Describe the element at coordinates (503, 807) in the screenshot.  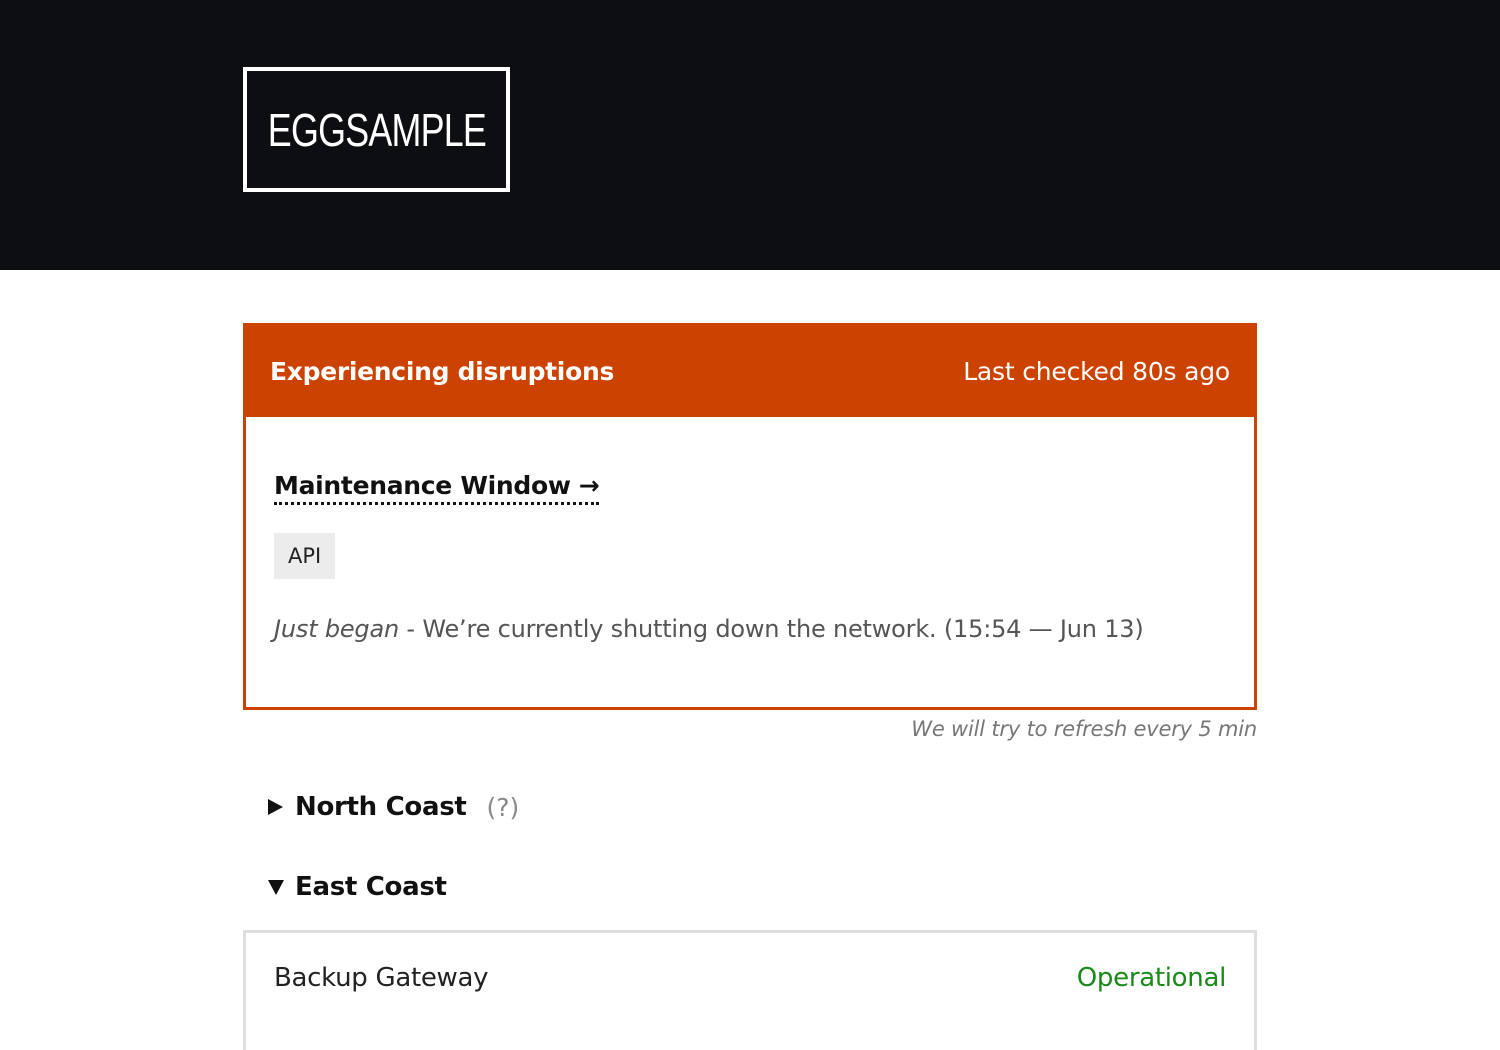
I see `help-tooltip-trigger: (?)` at that location.